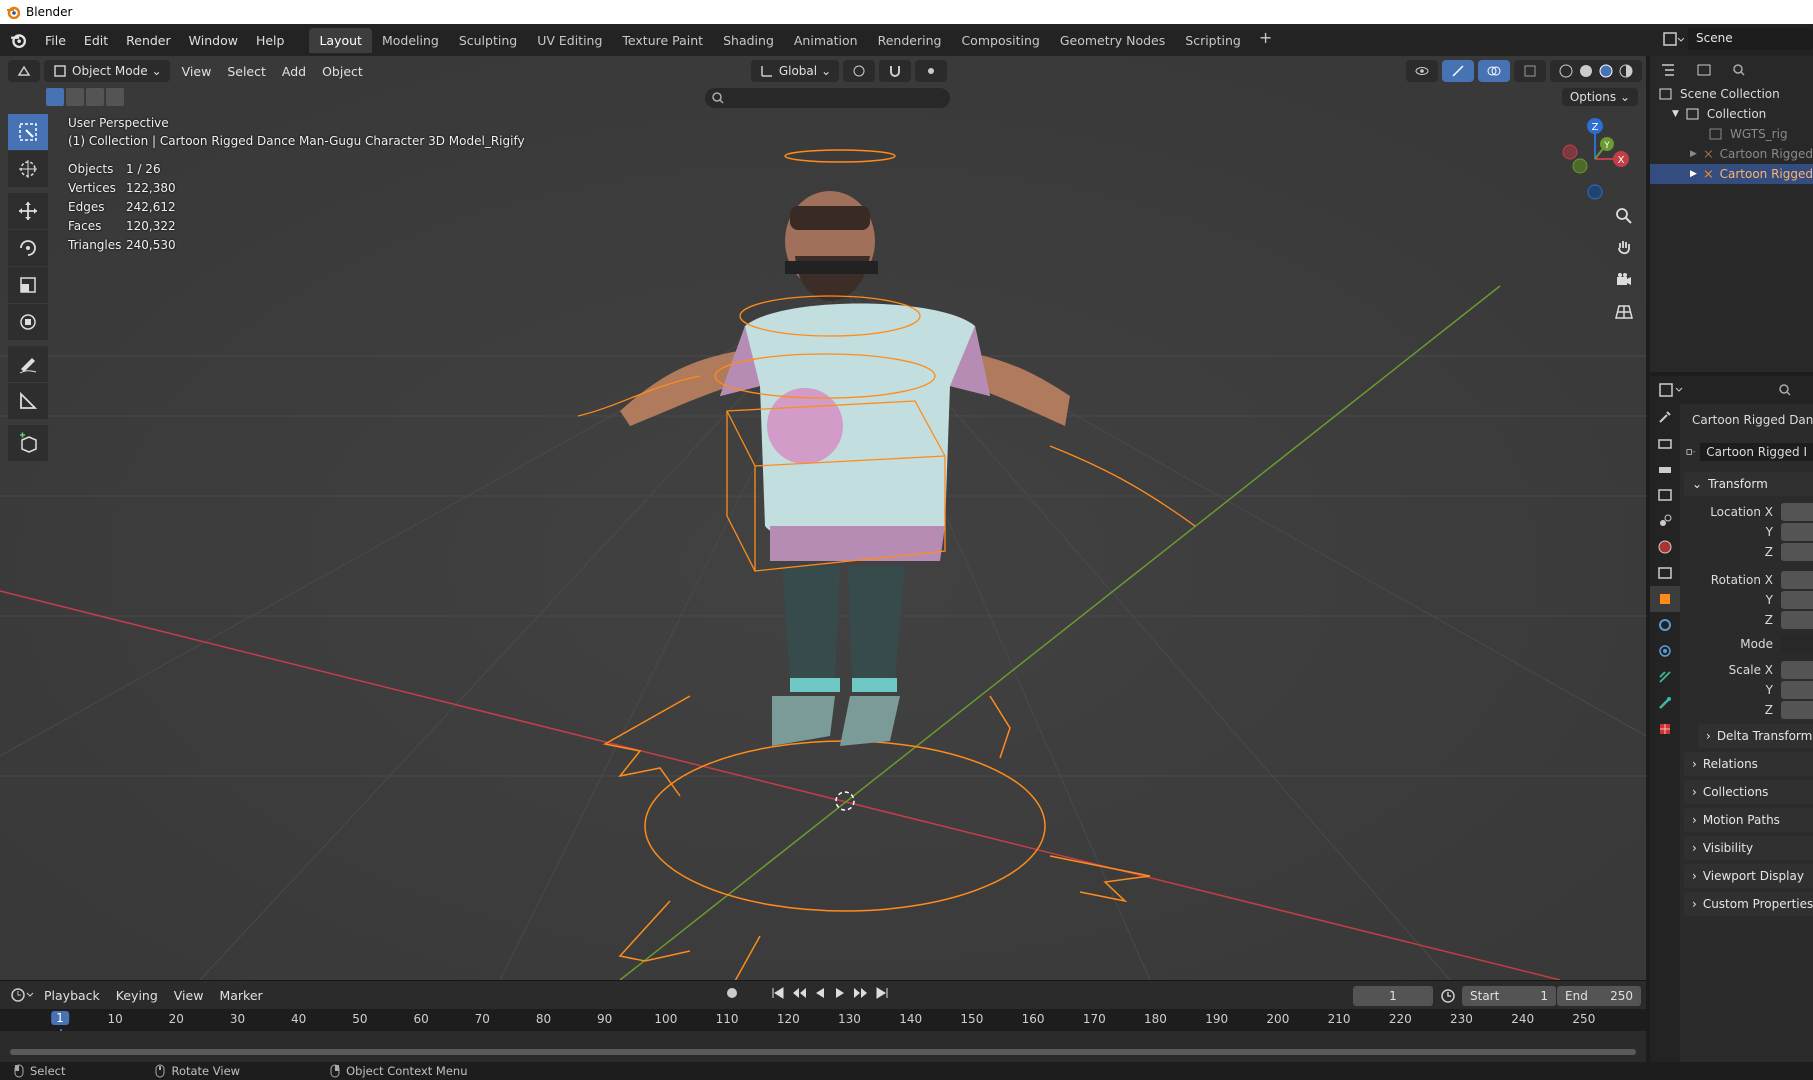 The width and height of the screenshot is (1813, 1080). I want to click on tab-modeling: Modeling, so click(410, 40).